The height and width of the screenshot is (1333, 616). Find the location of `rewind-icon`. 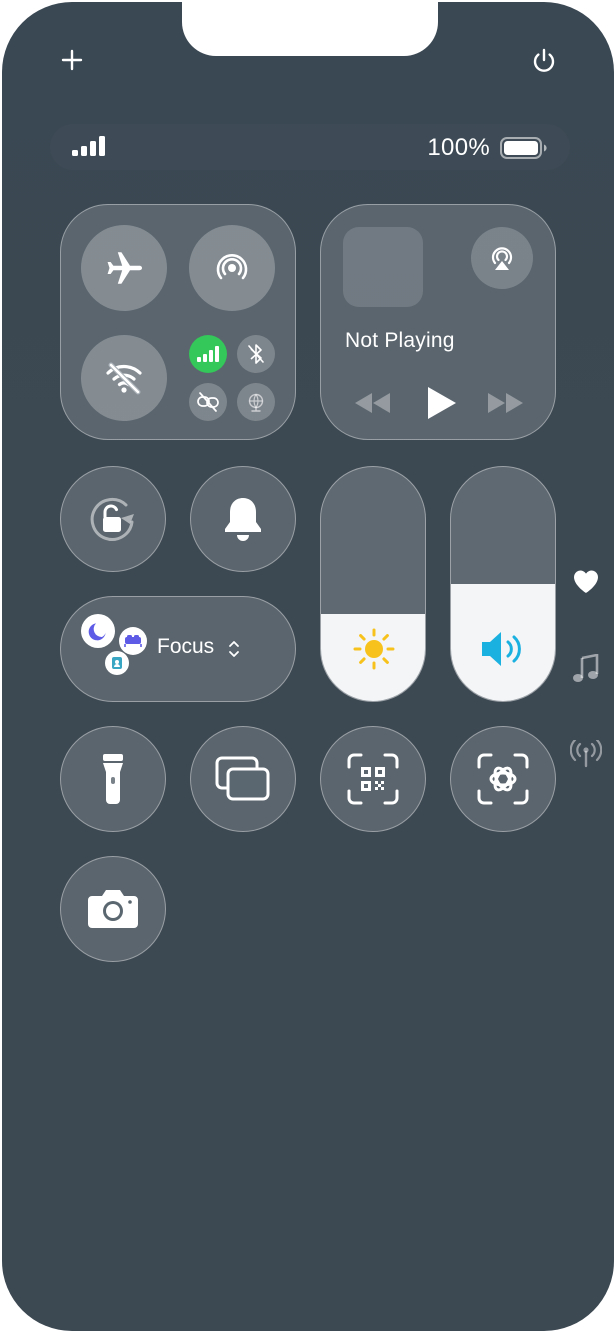

rewind-icon is located at coordinates (372, 403).